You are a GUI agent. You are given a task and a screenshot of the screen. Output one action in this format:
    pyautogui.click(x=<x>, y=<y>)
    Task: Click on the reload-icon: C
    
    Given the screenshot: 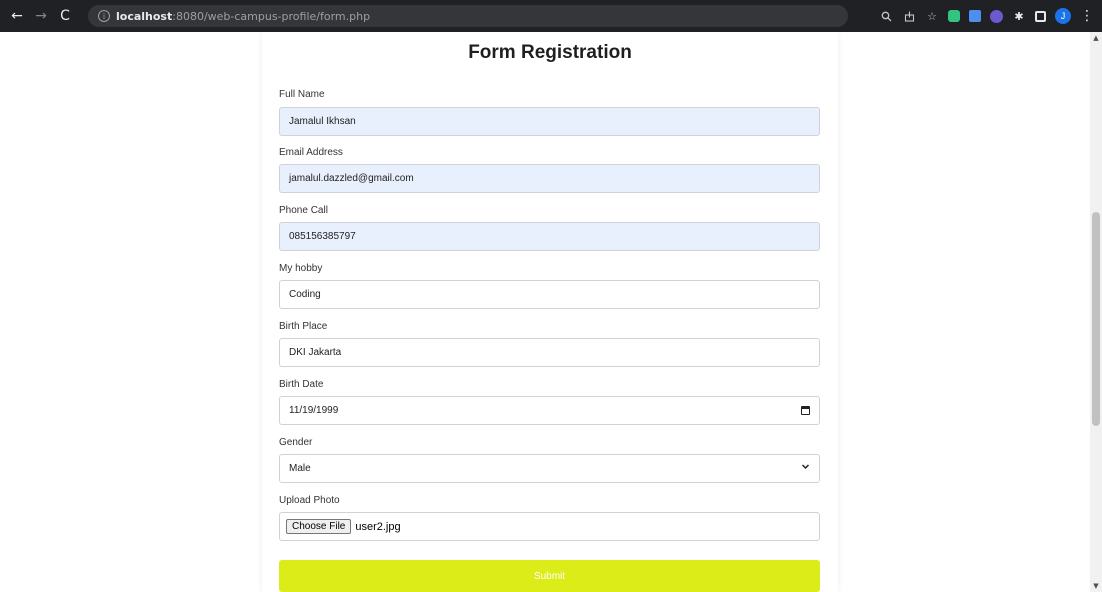 What is the action you would take?
    pyautogui.click(x=65, y=16)
    